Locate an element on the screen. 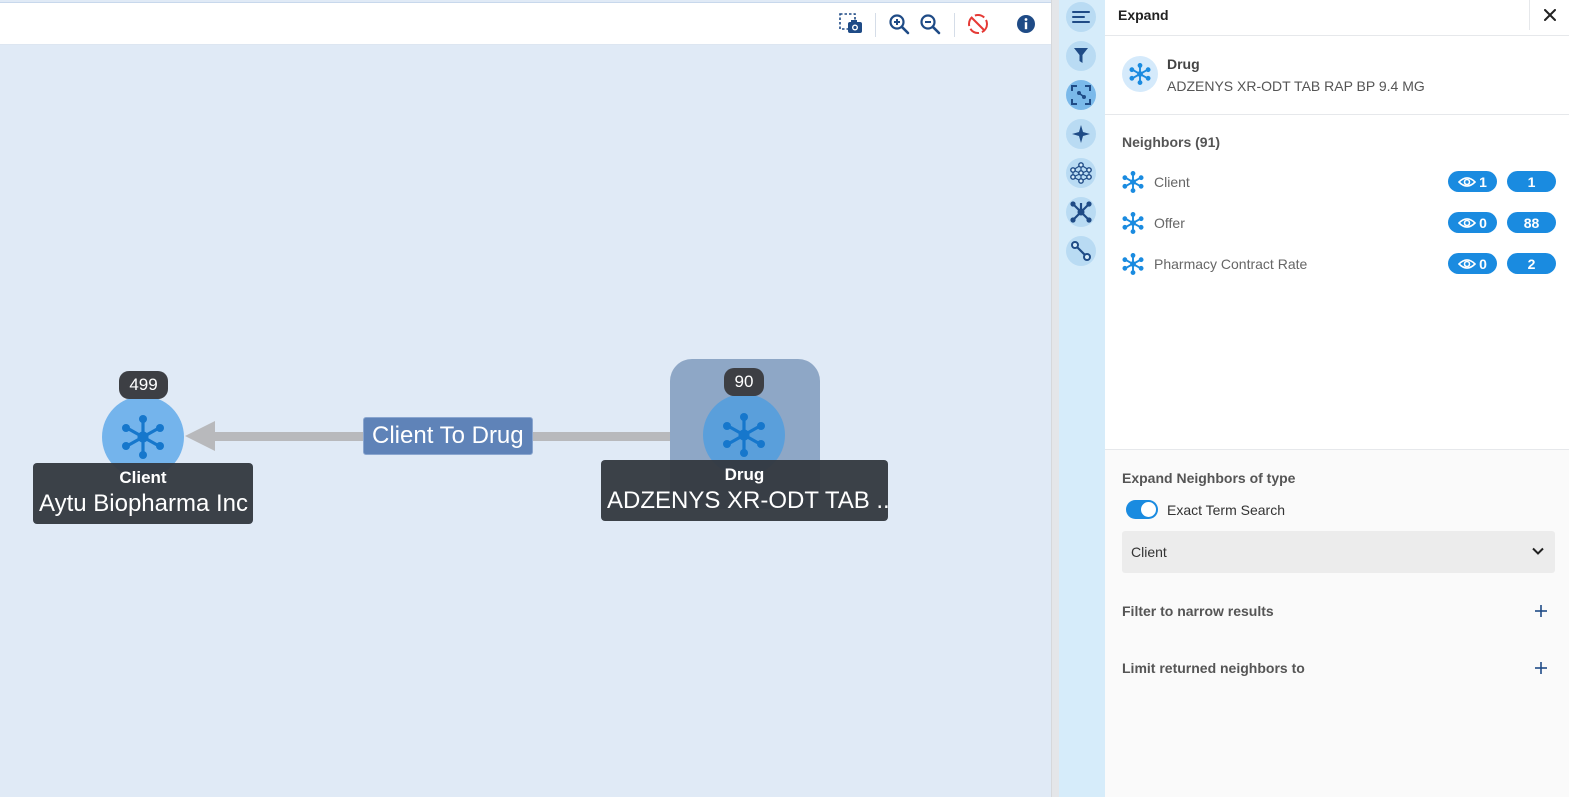  add-limit-plus-icon is located at coordinates (1541, 668).